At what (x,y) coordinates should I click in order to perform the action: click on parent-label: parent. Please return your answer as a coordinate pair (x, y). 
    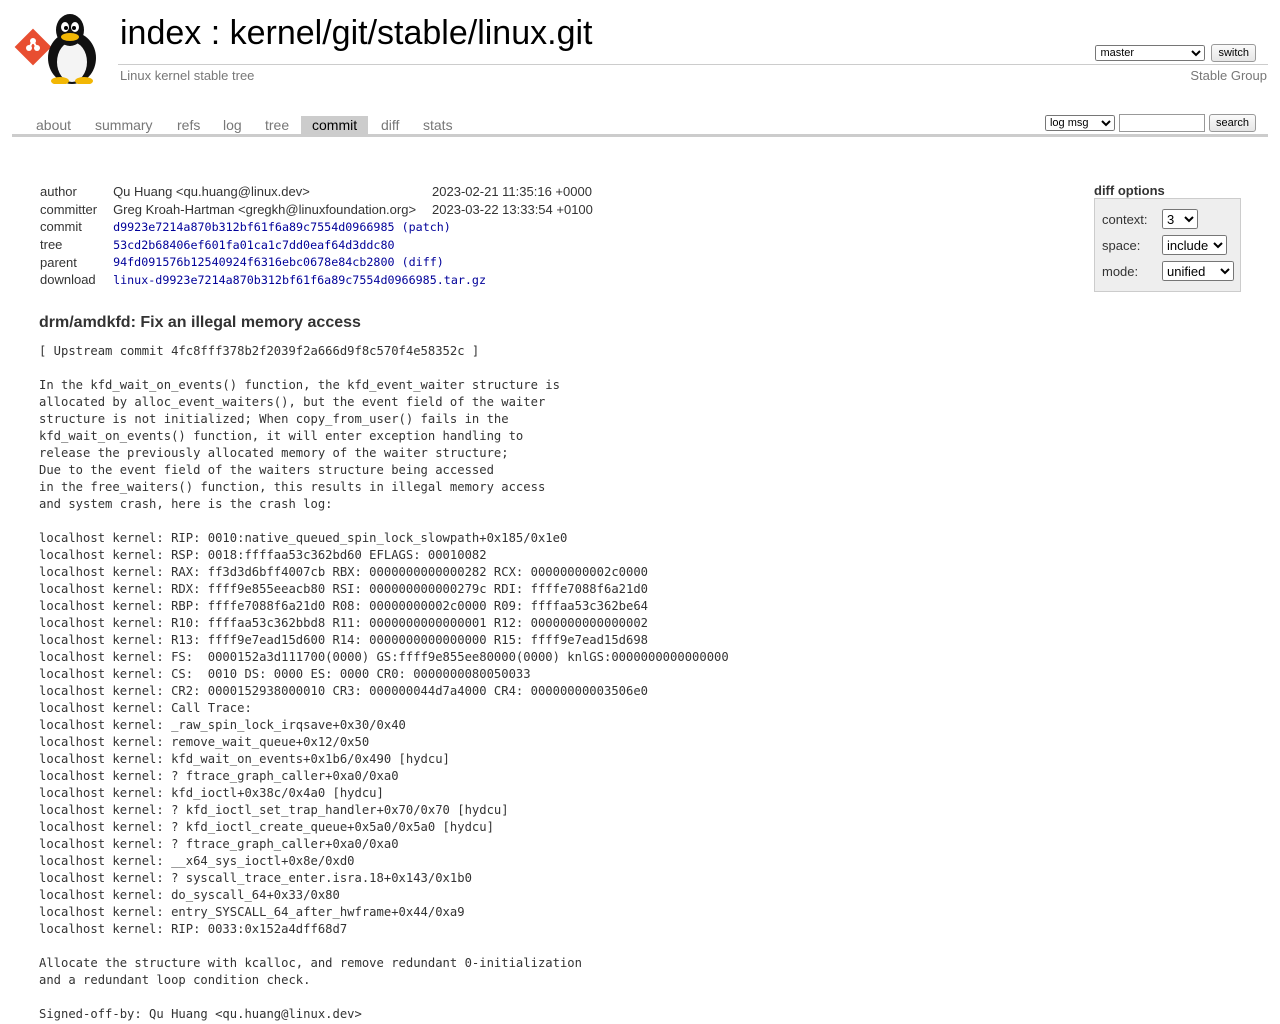
    Looking at the image, I should click on (58, 262).